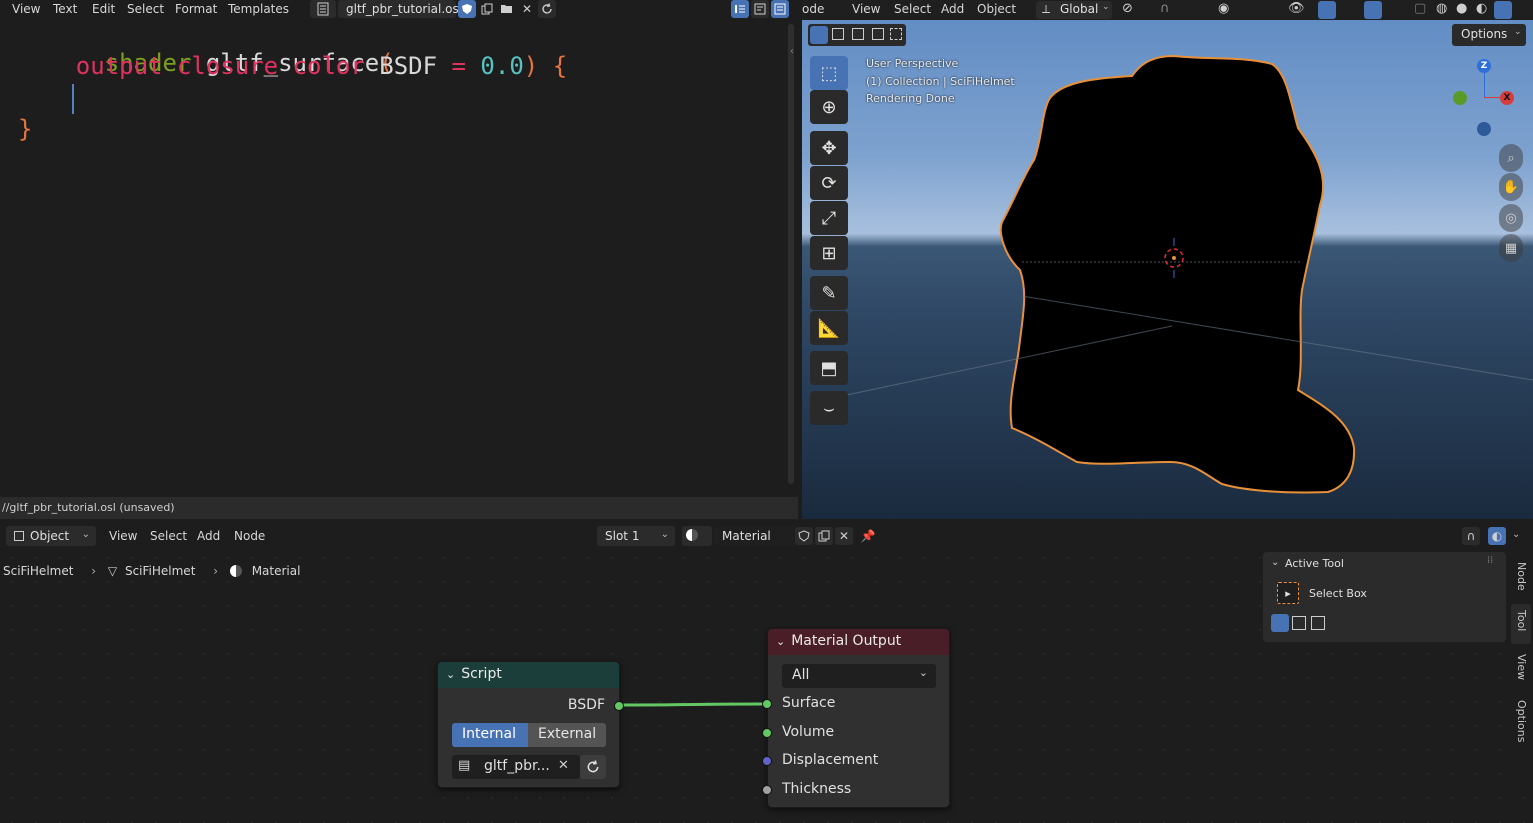 The image size is (1533, 823). What do you see at coordinates (1327, 10) in the screenshot?
I see `gizmo-toggle-icon` at bounding box center [1327, 10].